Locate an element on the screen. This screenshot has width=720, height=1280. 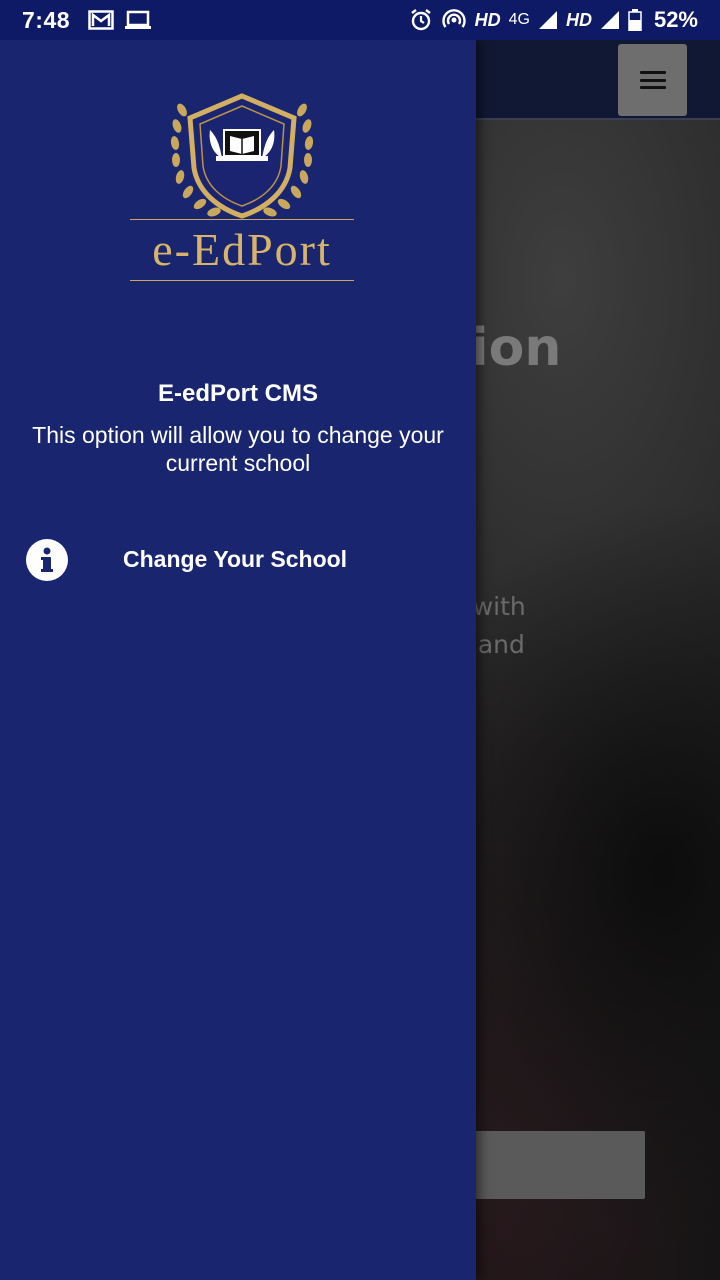
logo-wordmark: e-EdPort is located at coordinates (242, 249).